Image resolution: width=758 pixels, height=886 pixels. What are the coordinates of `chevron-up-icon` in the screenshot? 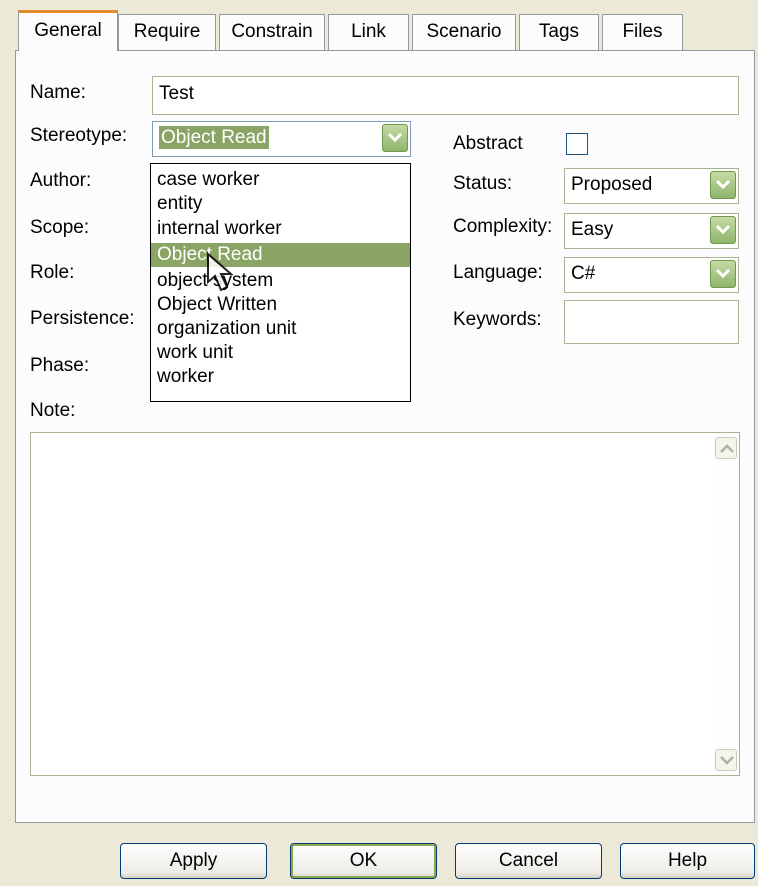 It's located at (727, 448).